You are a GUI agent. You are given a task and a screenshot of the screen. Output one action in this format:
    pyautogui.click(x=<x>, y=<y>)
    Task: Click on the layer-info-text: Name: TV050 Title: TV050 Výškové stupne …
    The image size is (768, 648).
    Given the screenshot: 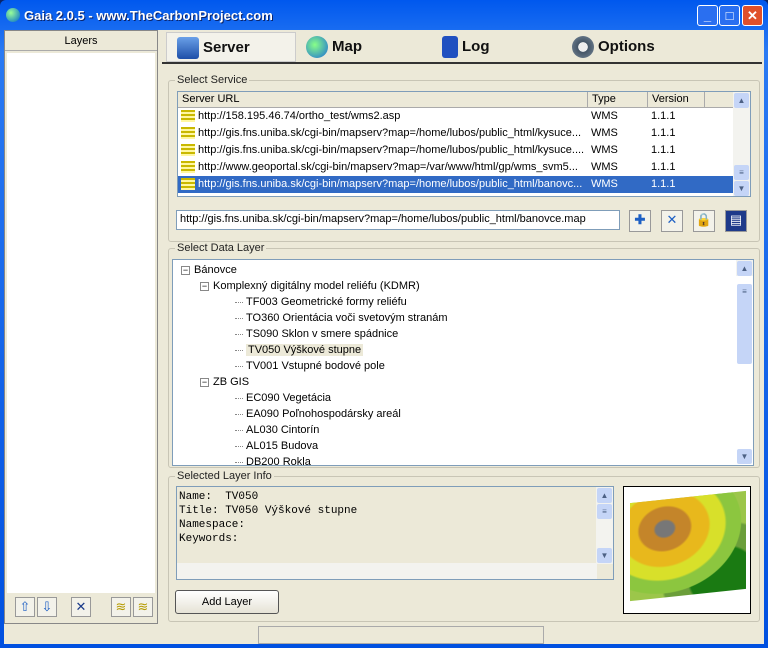 What is the action you would take?
    pyautogui.click(x=395, y=533)
    